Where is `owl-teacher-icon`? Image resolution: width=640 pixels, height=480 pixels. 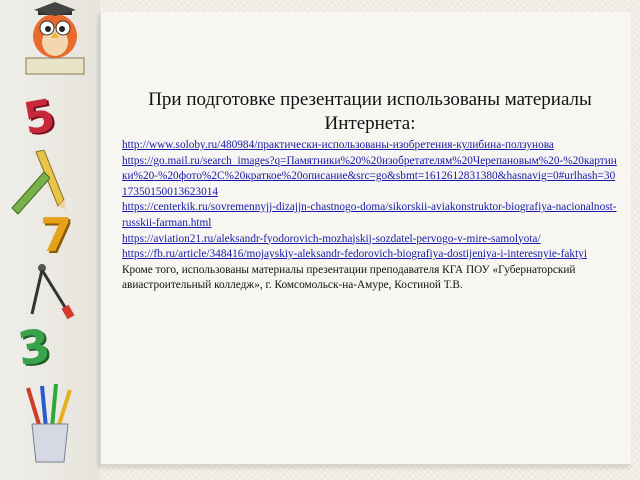 owl-teacher-icon is located at coordinates (55, 38).